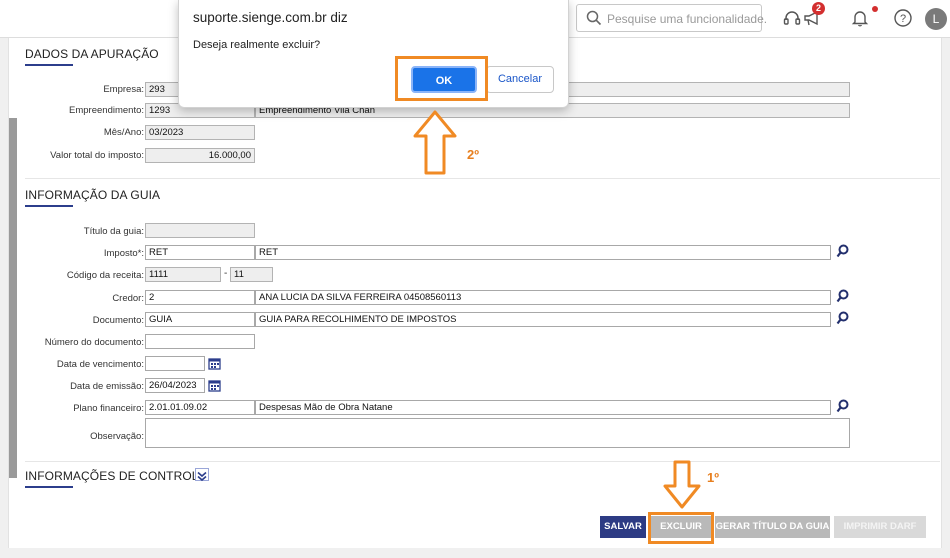 The height and width of the screenshot is (558, 950). I want to click on arrow-up-icon, so click(435, 142).